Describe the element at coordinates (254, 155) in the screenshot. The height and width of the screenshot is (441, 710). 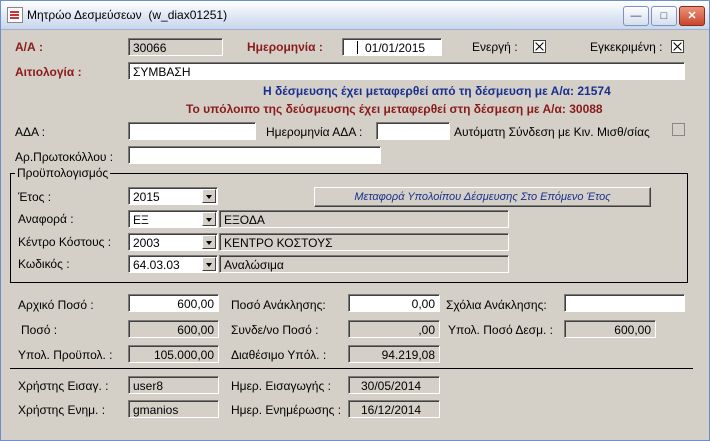
I see `protocol-field` at that location.